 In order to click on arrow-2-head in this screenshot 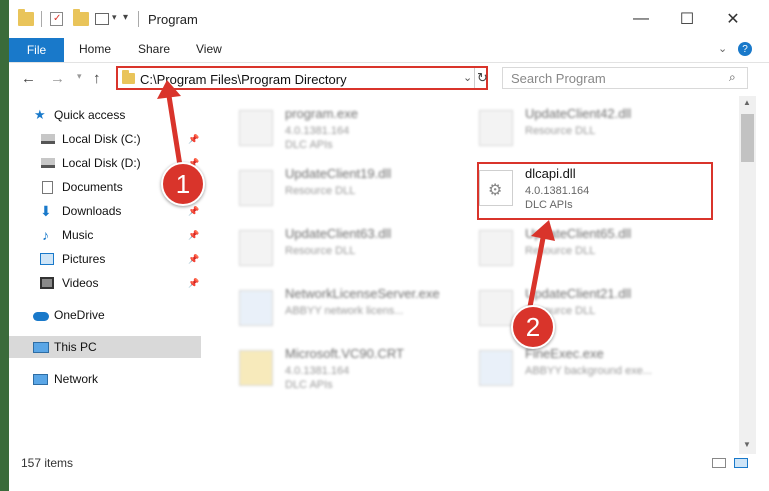, I will do `click(543, 230)`.